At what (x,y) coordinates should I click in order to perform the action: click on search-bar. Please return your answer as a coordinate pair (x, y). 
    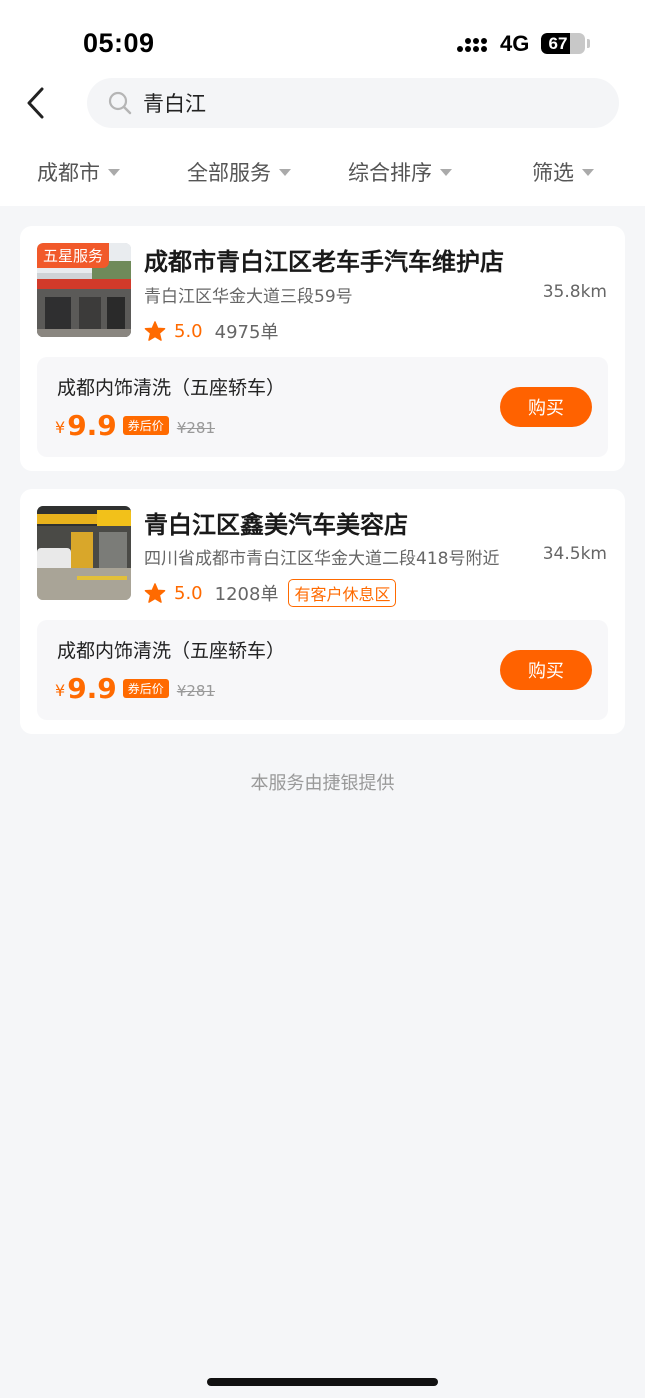
    Looking at the image, I should click on (353, 103).